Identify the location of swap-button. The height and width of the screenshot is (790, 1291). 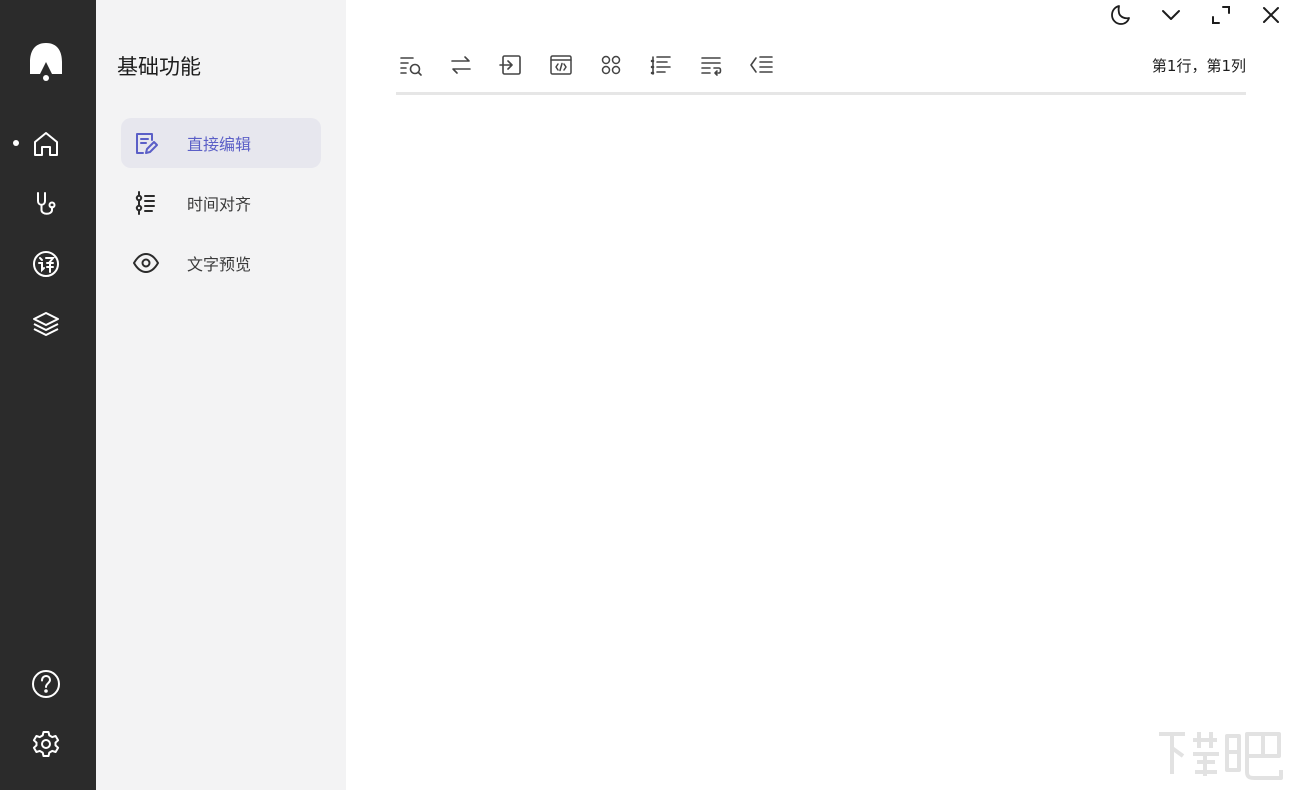
(471, 65).